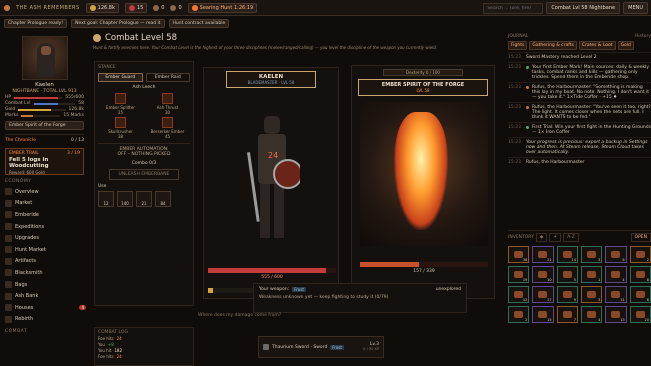 This screenshot has height=366, width=651. What do you see at coordinates (640, 237) in the screenshot?
I see `open-button: OPEN` at bounding box center [640, 237].